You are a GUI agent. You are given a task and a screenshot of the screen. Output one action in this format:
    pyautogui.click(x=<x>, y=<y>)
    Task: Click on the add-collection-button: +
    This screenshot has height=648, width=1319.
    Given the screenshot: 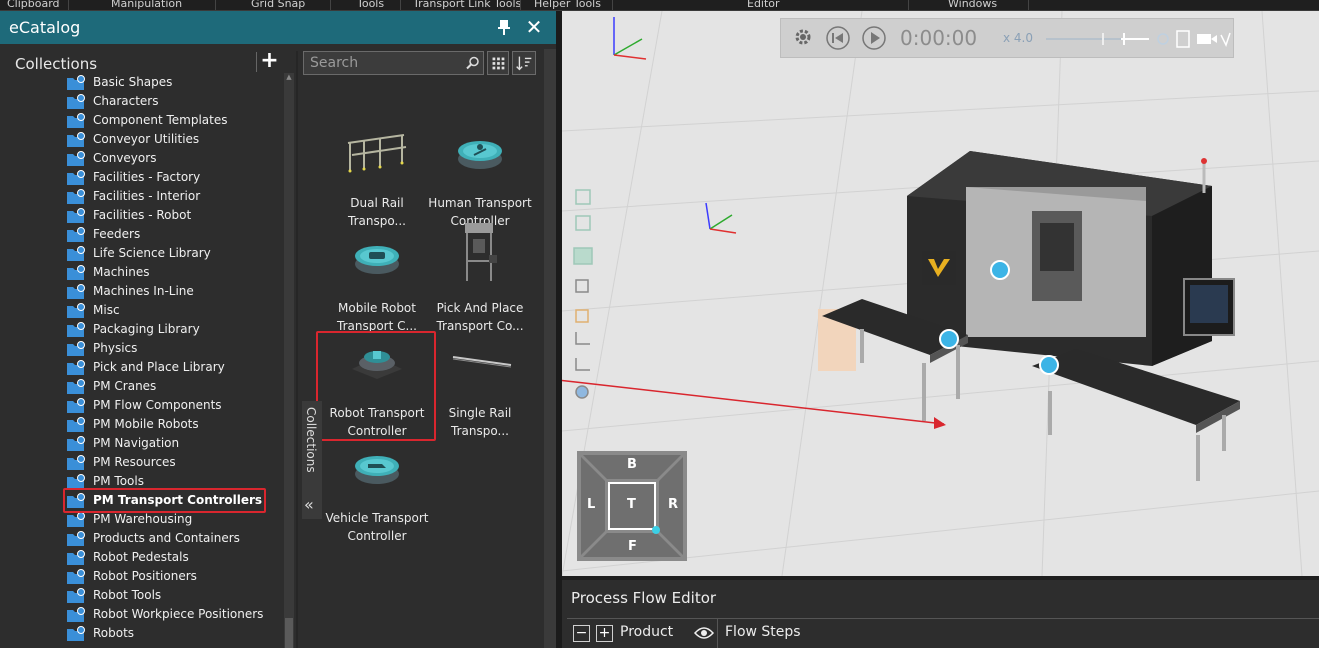 What is the action you would take?
    pyautogui.click(x=269, y=61)
    